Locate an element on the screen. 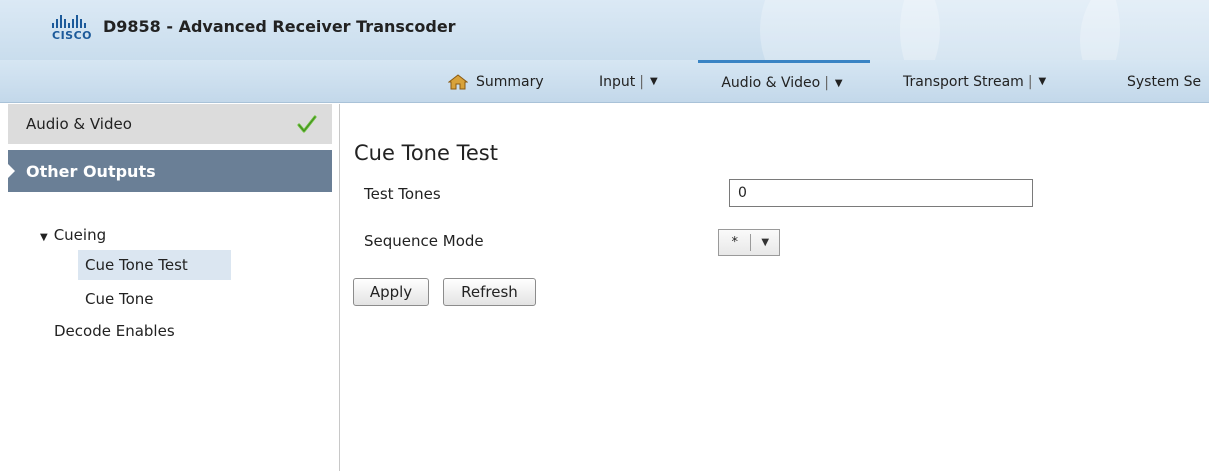 The width and height of the screenshot is (1209, 471). nav-transport-stream: Transport Stream | ▼ is located at coordinates (974, 81).